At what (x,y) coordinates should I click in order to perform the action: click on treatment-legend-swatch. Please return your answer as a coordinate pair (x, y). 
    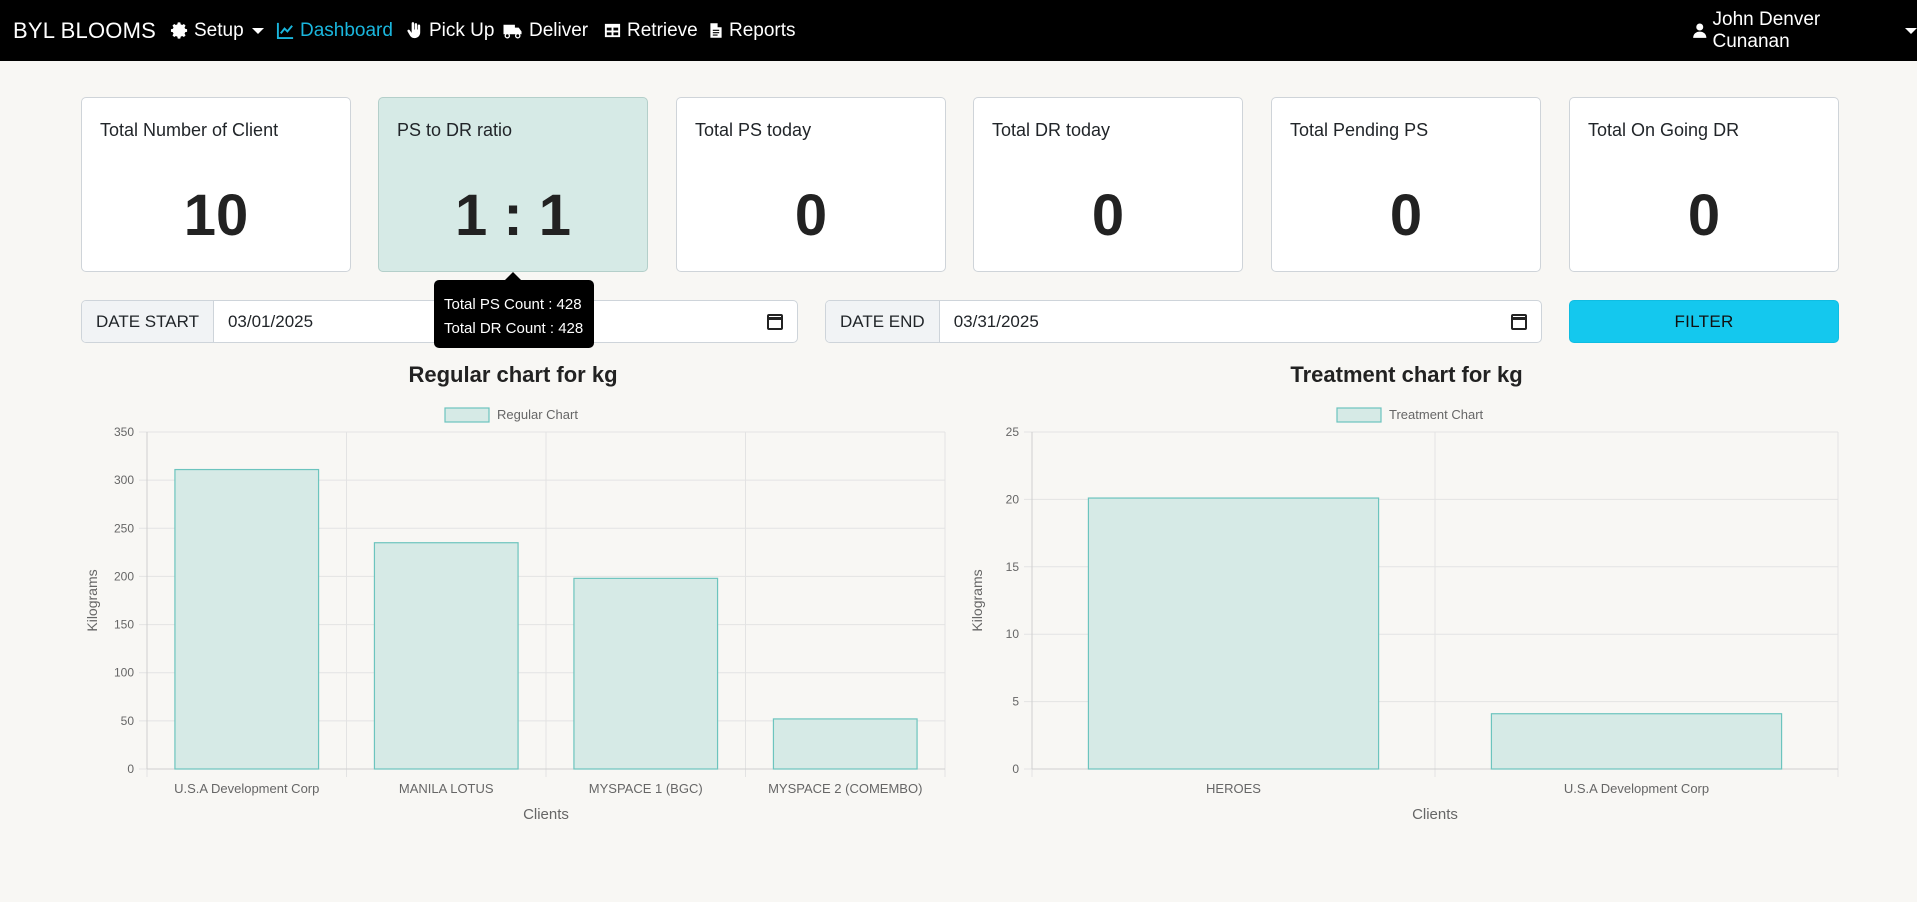
    Looking at the image, I should click on (1359, 415).